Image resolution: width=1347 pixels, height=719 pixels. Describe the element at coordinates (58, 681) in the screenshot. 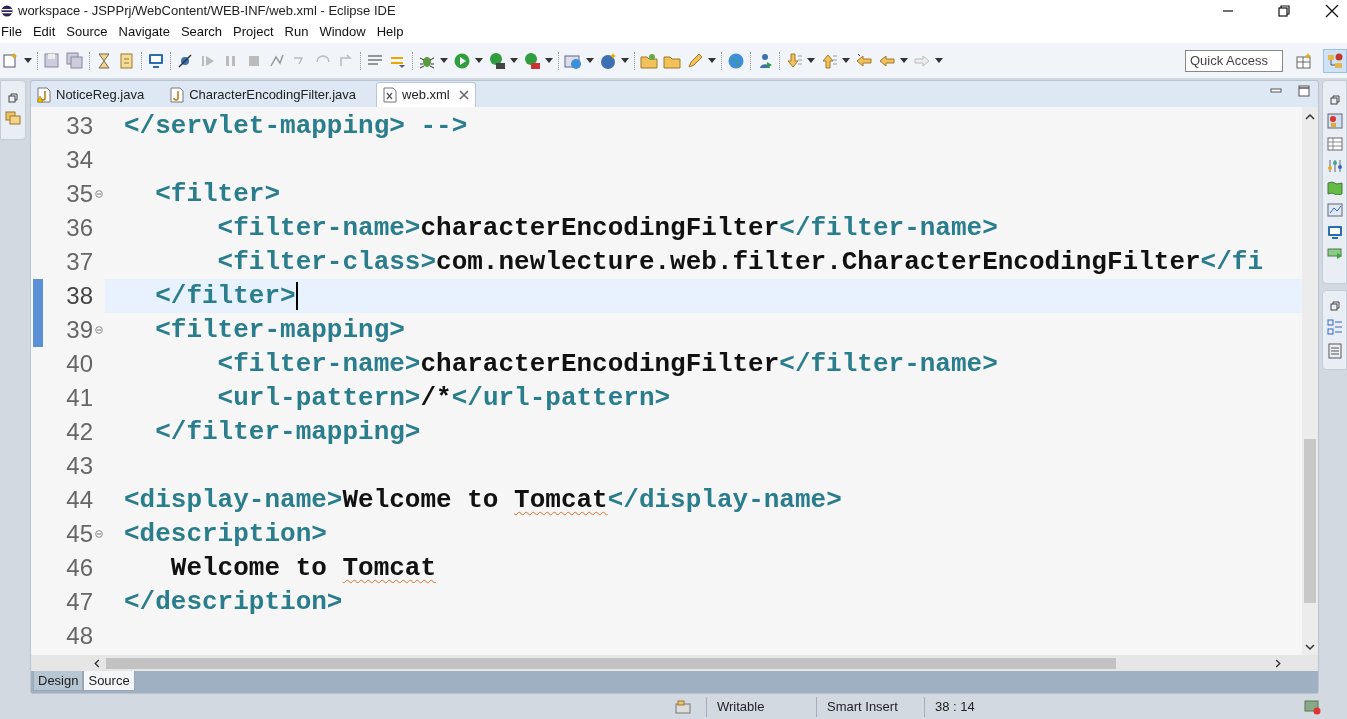

I see `editor-mode-tab: Design` at that location.